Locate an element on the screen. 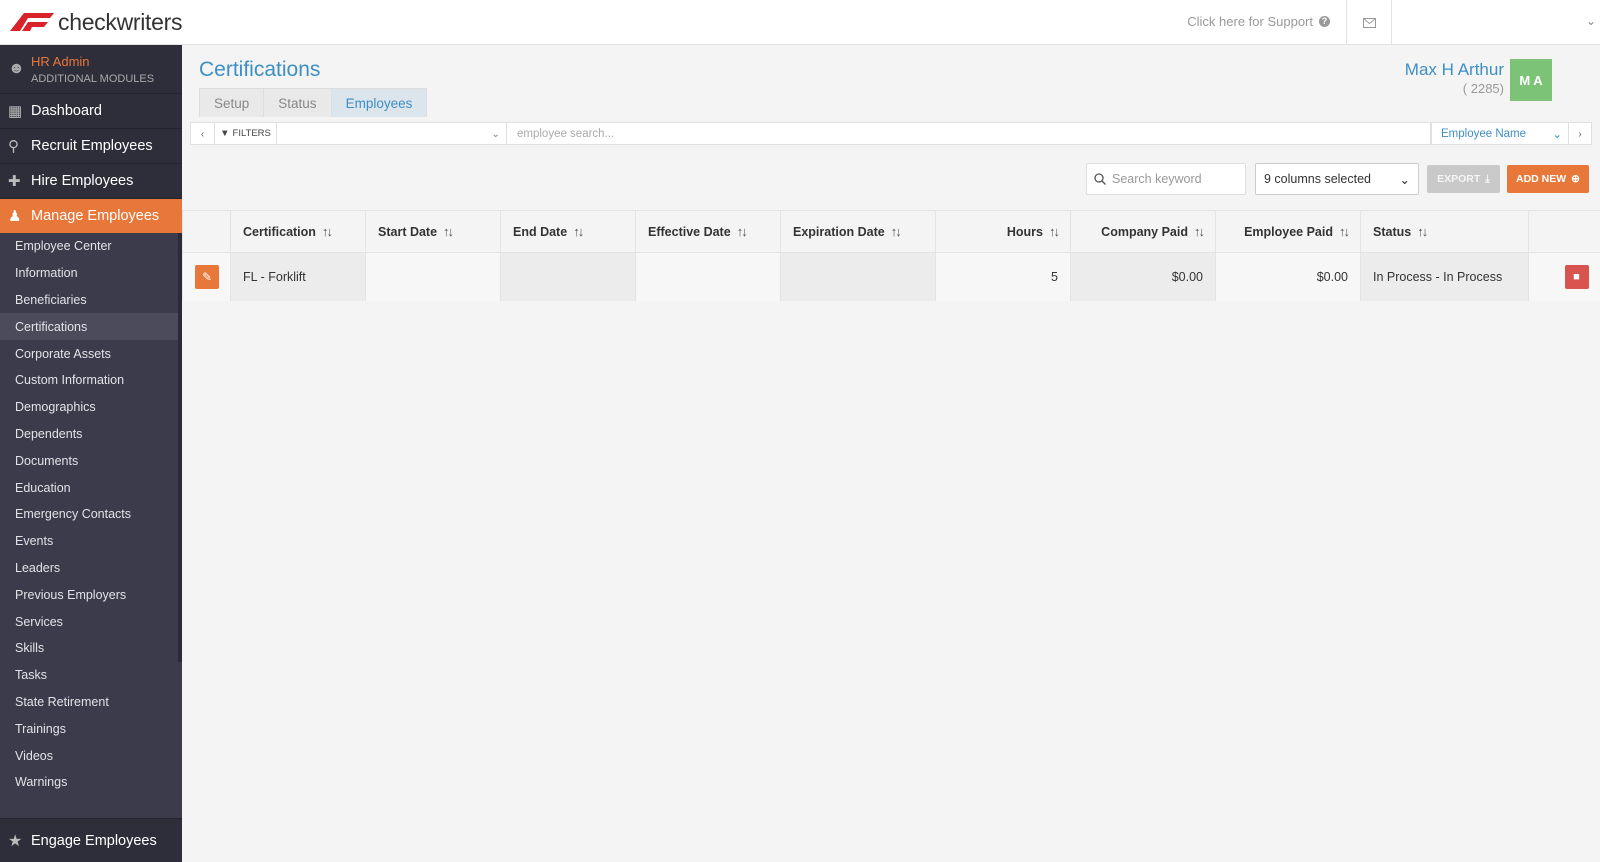  column-header-company-paid: Company Paid ↑↓ is located at coordinates (1143, 231).